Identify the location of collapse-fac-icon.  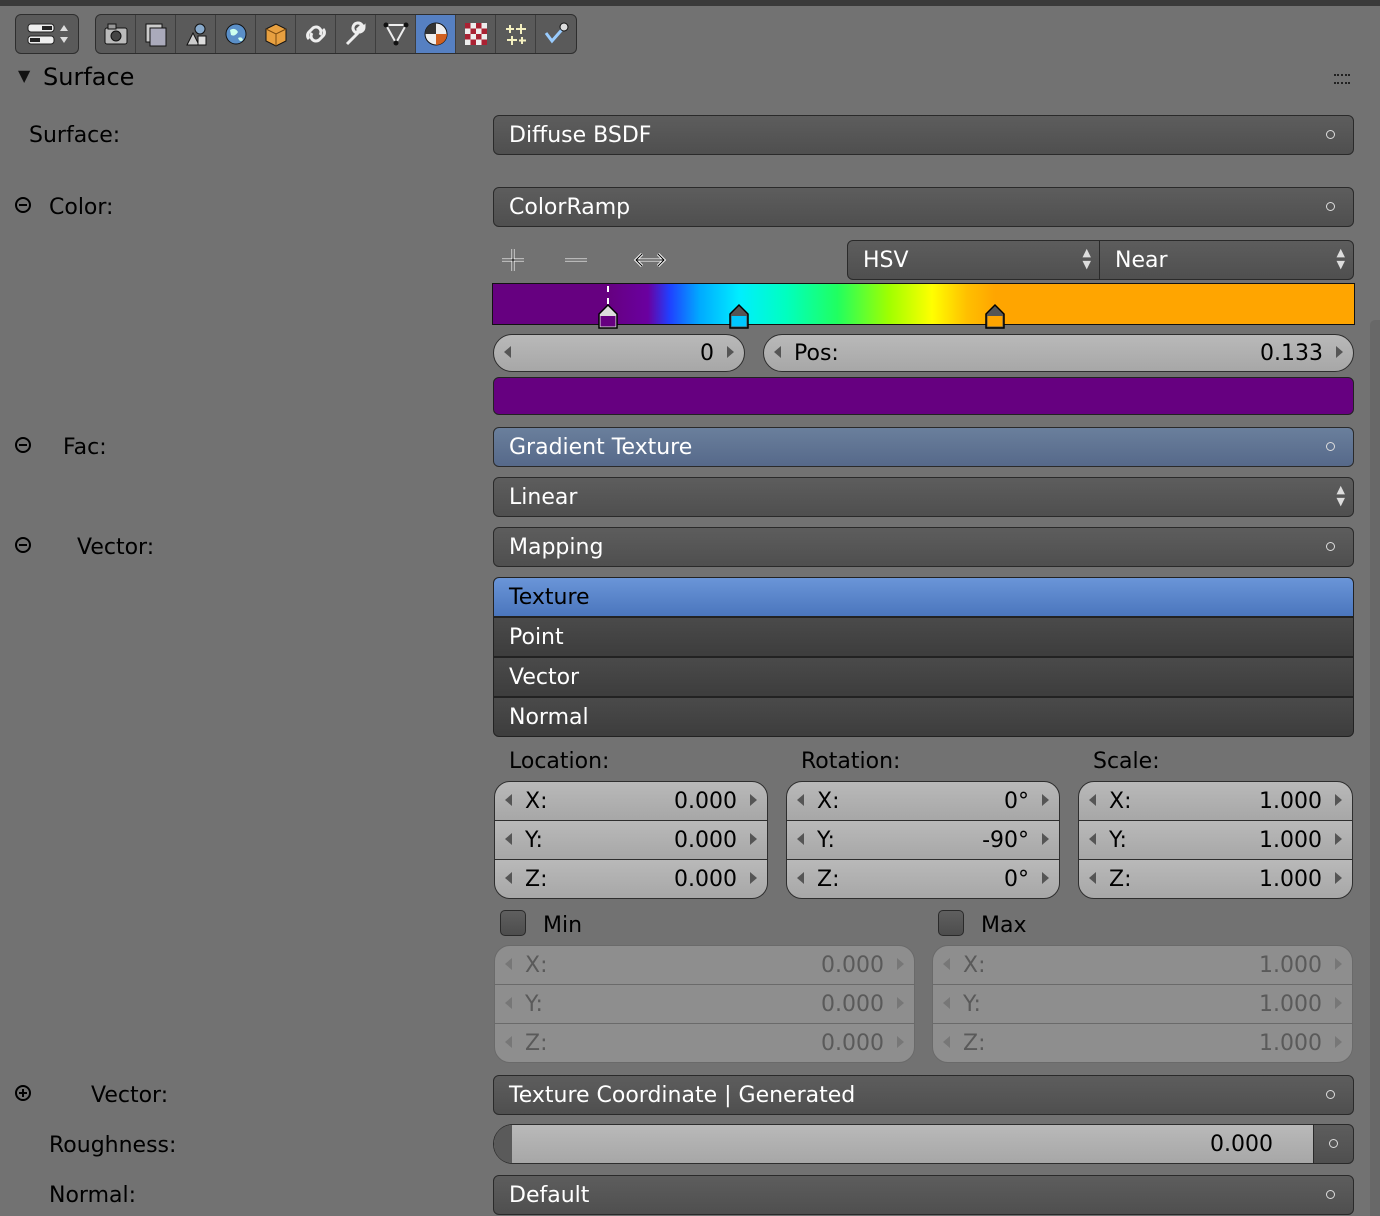
(23, 445).